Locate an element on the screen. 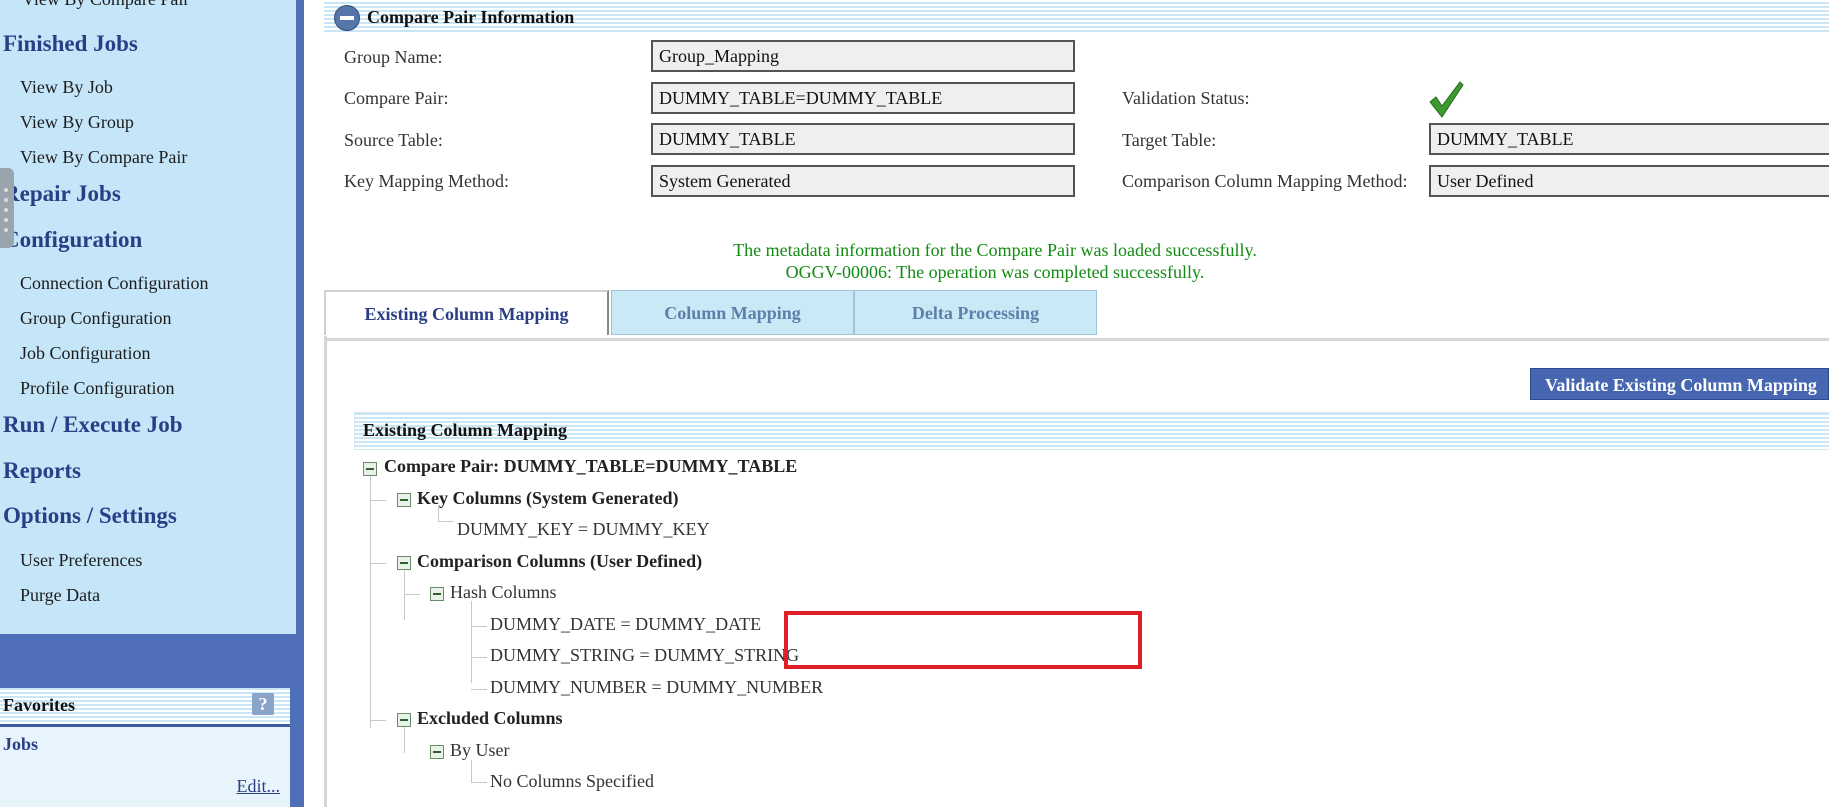 Image resolution: width=1829 pixels, height=807 pixels. collapse-excluded-columns-toggle is located at coordinates (404, 720).